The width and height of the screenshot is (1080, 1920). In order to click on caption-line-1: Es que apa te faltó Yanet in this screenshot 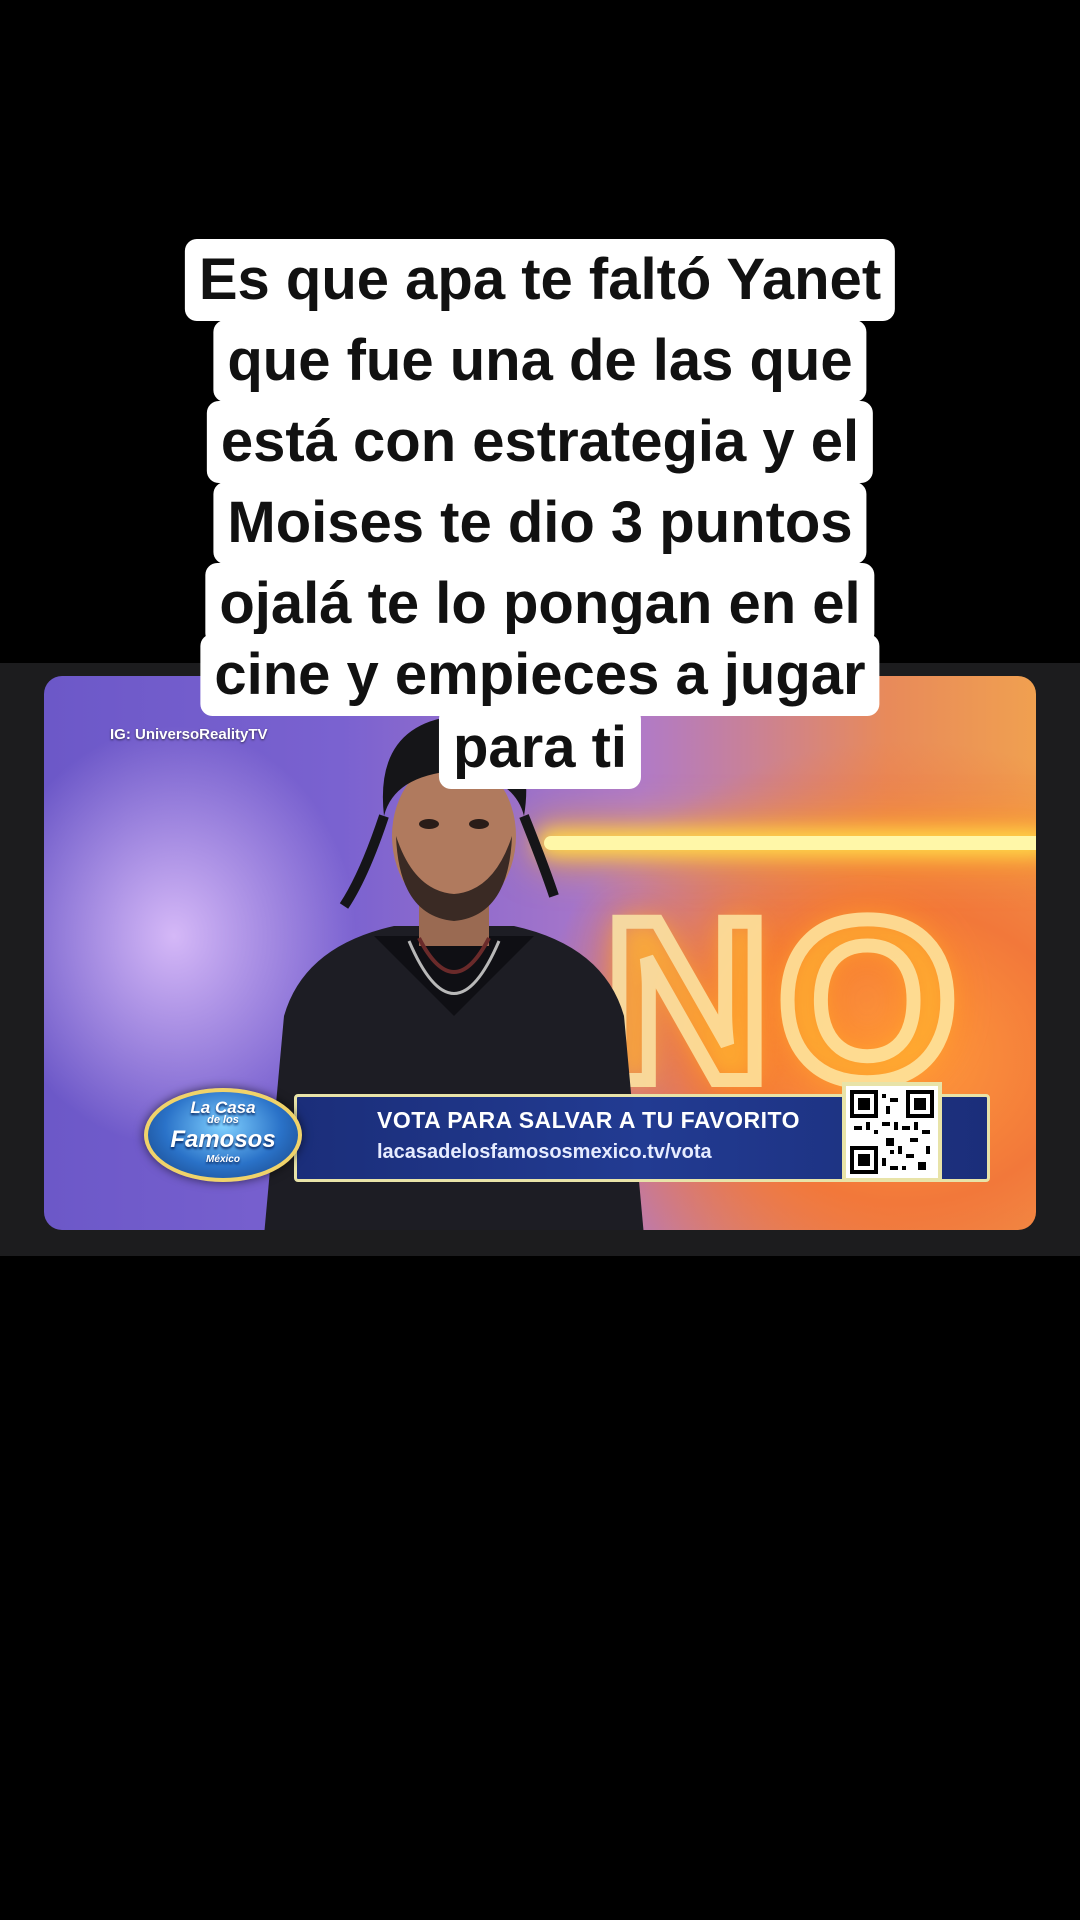, I will do `click(540, 280)`.